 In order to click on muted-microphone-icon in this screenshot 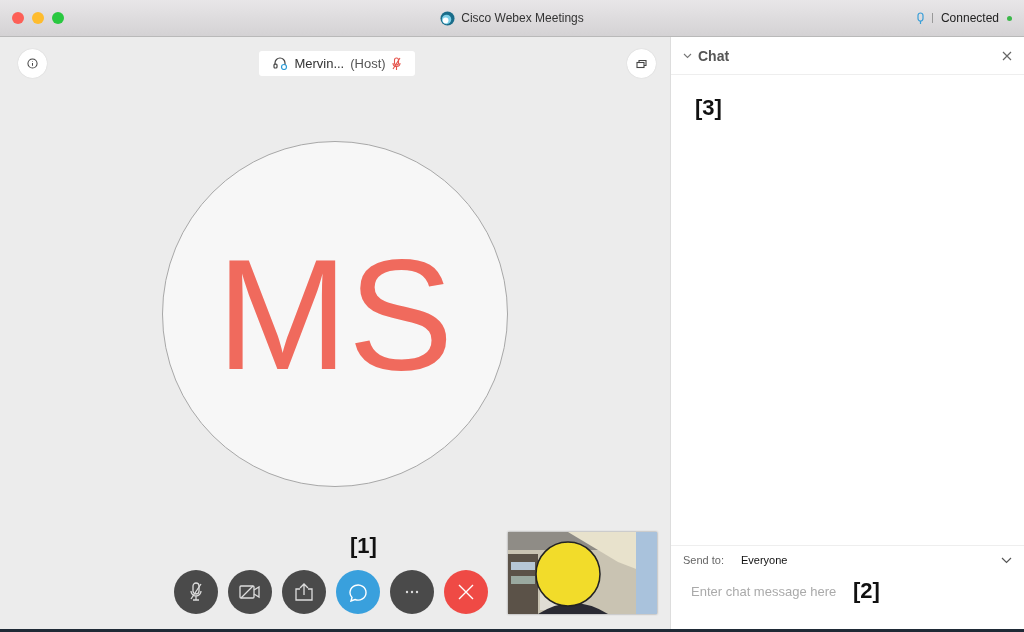, I will do `click(196, 592)`.